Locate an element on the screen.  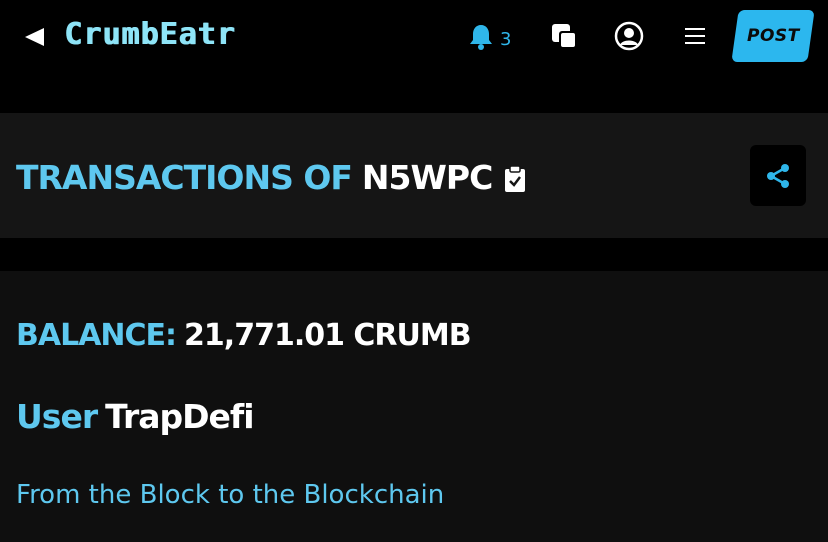
balance-row: BALANCE: 21,771.01 CRUMB is located at coordinates (244, 336).